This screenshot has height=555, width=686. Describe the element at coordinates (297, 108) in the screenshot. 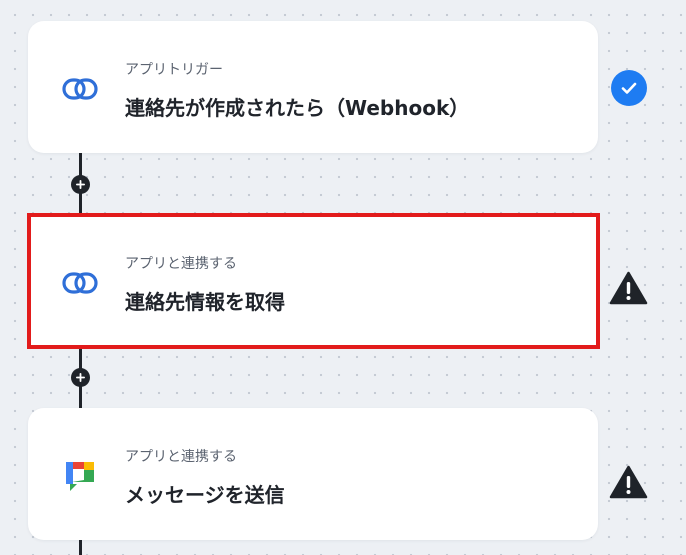

I see `step-title: 連絡先が作成されたら（Webhook）` at that location.